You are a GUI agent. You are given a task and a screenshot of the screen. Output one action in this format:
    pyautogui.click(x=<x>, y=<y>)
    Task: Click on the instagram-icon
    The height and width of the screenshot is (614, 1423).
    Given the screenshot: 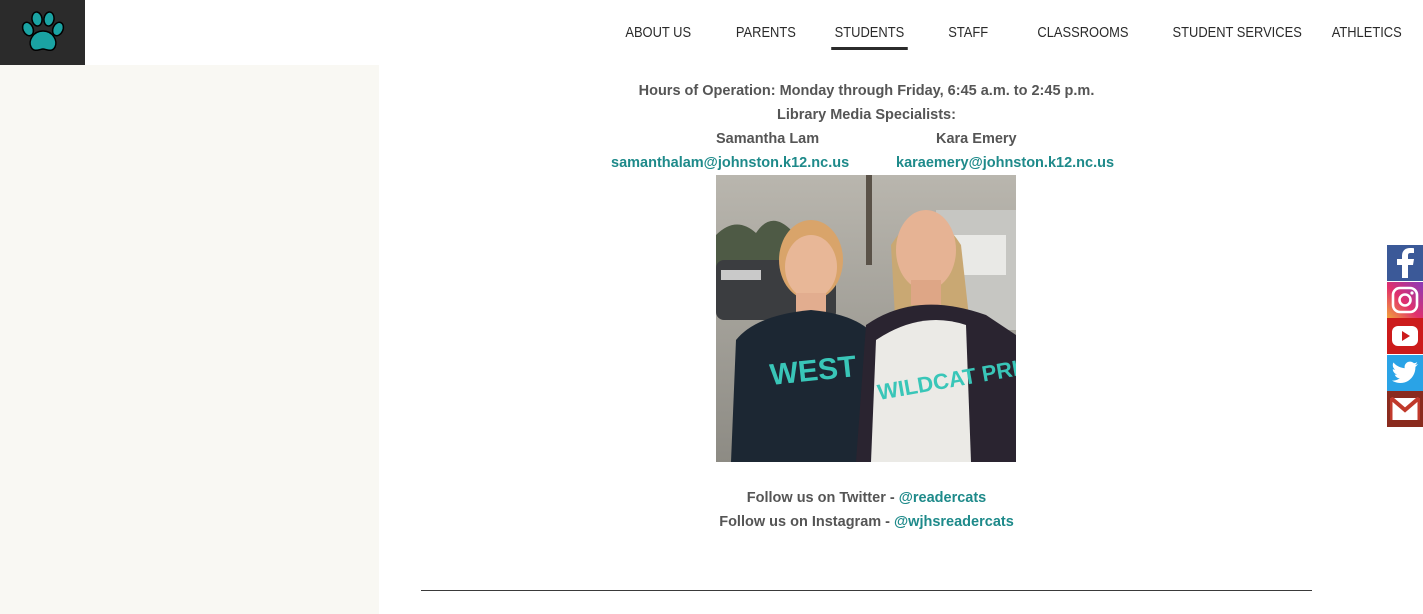 What is the action you would take?
    pyautogui.click(x=1405, y=299)
    